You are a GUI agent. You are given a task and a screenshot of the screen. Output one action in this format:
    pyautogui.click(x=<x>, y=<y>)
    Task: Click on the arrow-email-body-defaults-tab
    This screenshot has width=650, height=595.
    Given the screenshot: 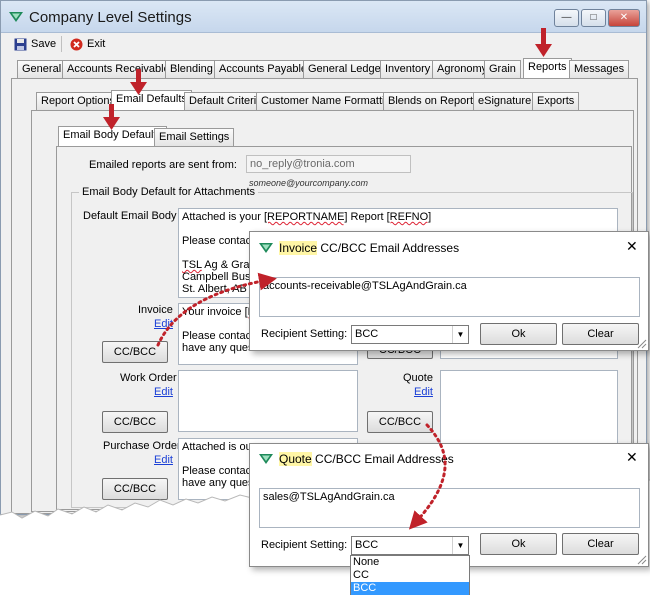 What is the action you would take?
    pyautogui.click(x=111, y=117)
    